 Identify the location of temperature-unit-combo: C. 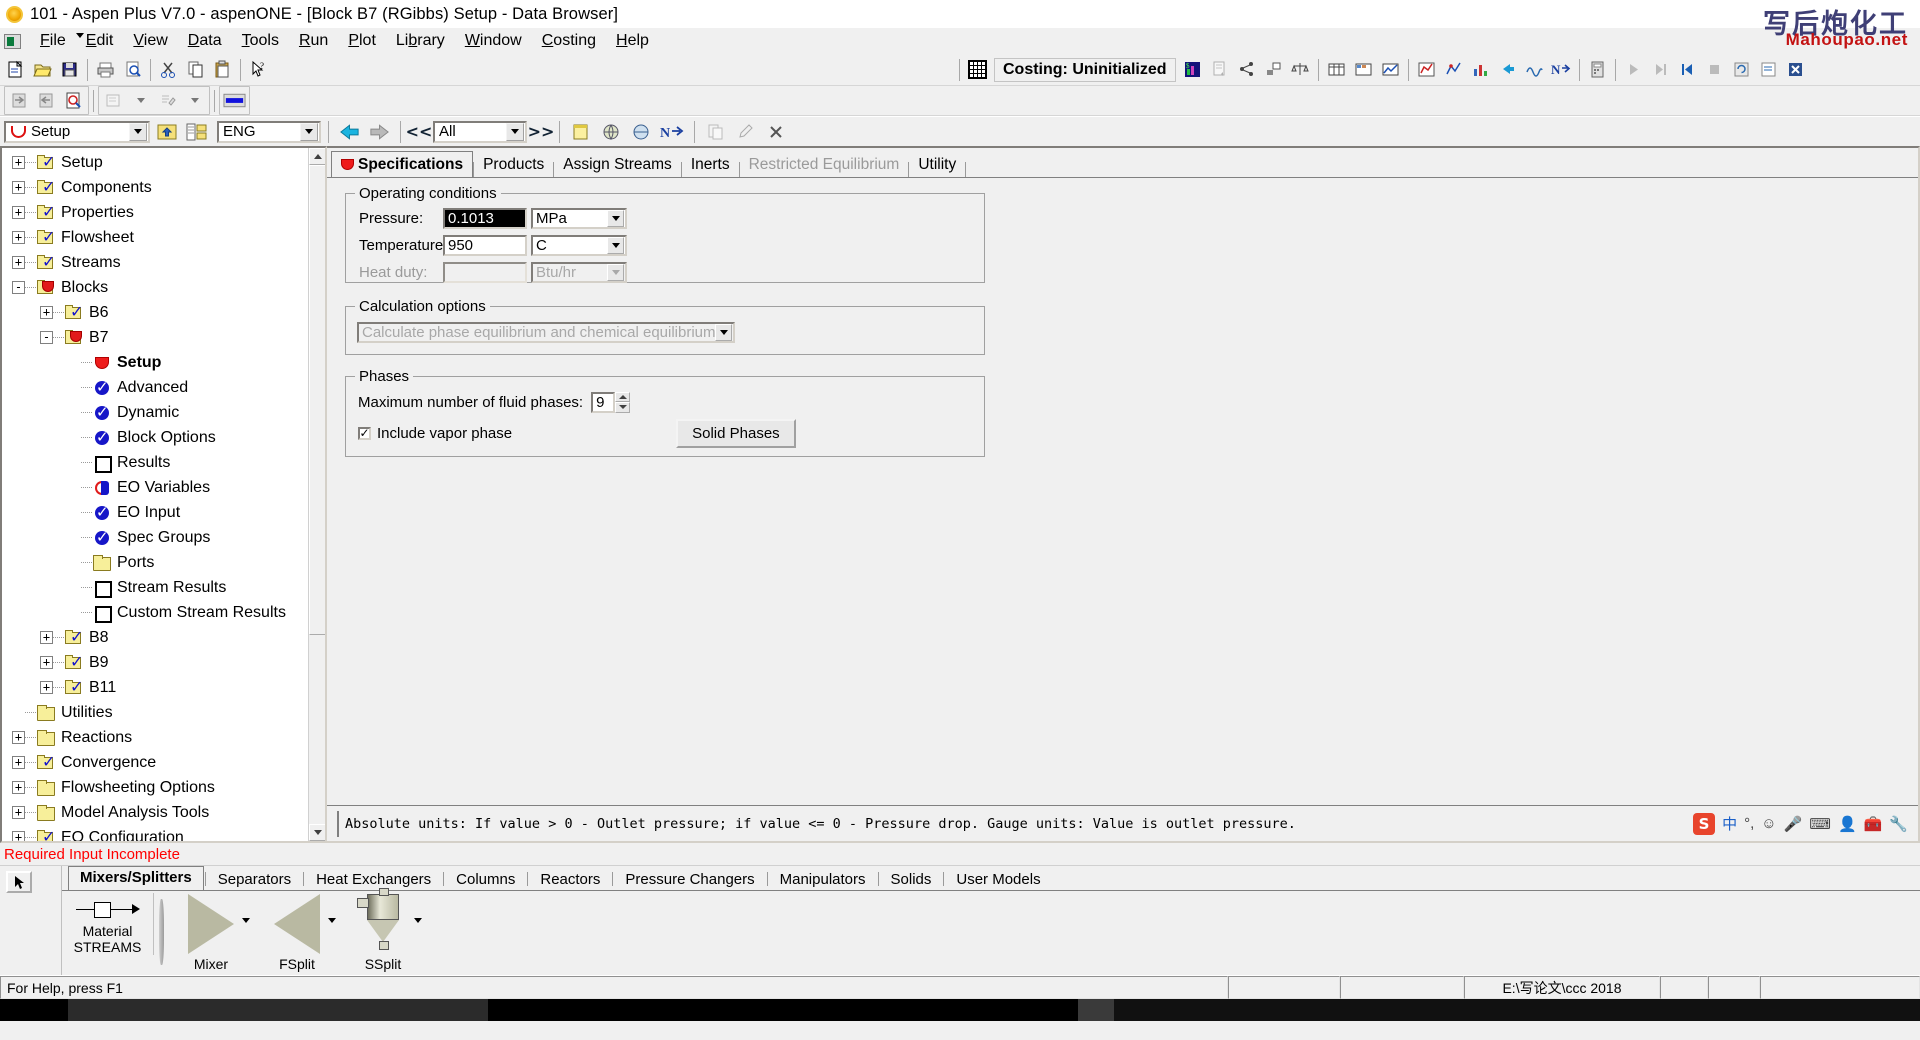
(579, 245).